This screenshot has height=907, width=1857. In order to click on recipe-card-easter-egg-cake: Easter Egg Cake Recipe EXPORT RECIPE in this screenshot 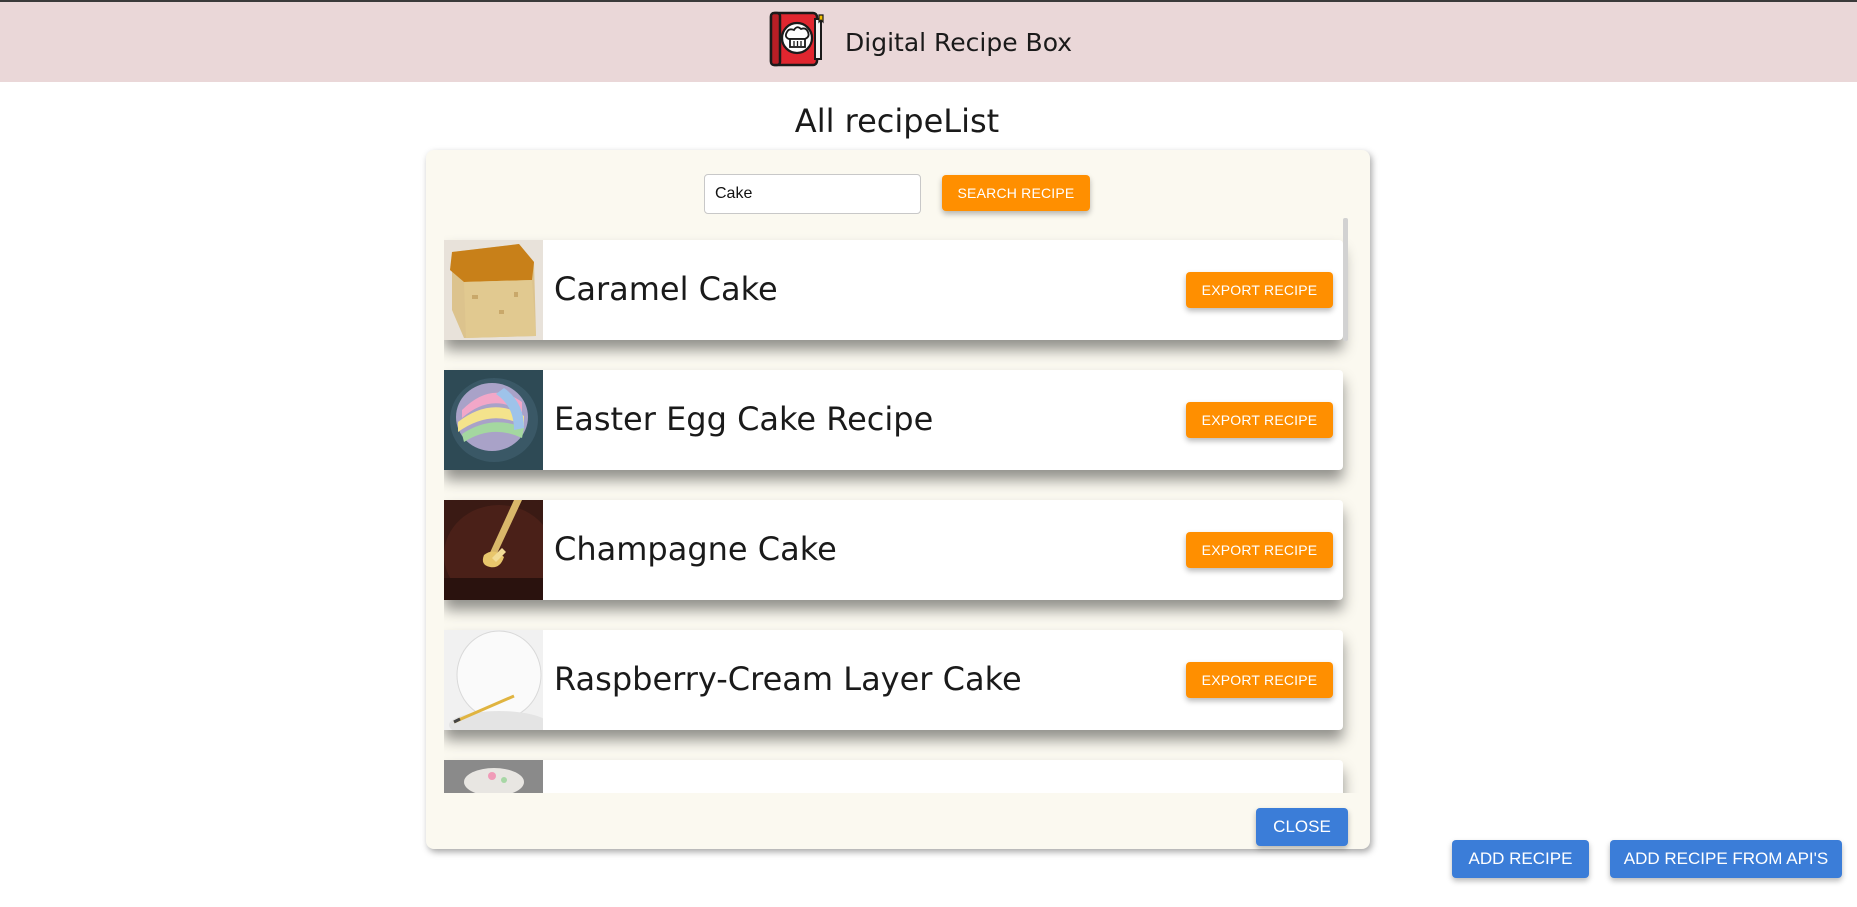, I will do `click(893, 420)`.